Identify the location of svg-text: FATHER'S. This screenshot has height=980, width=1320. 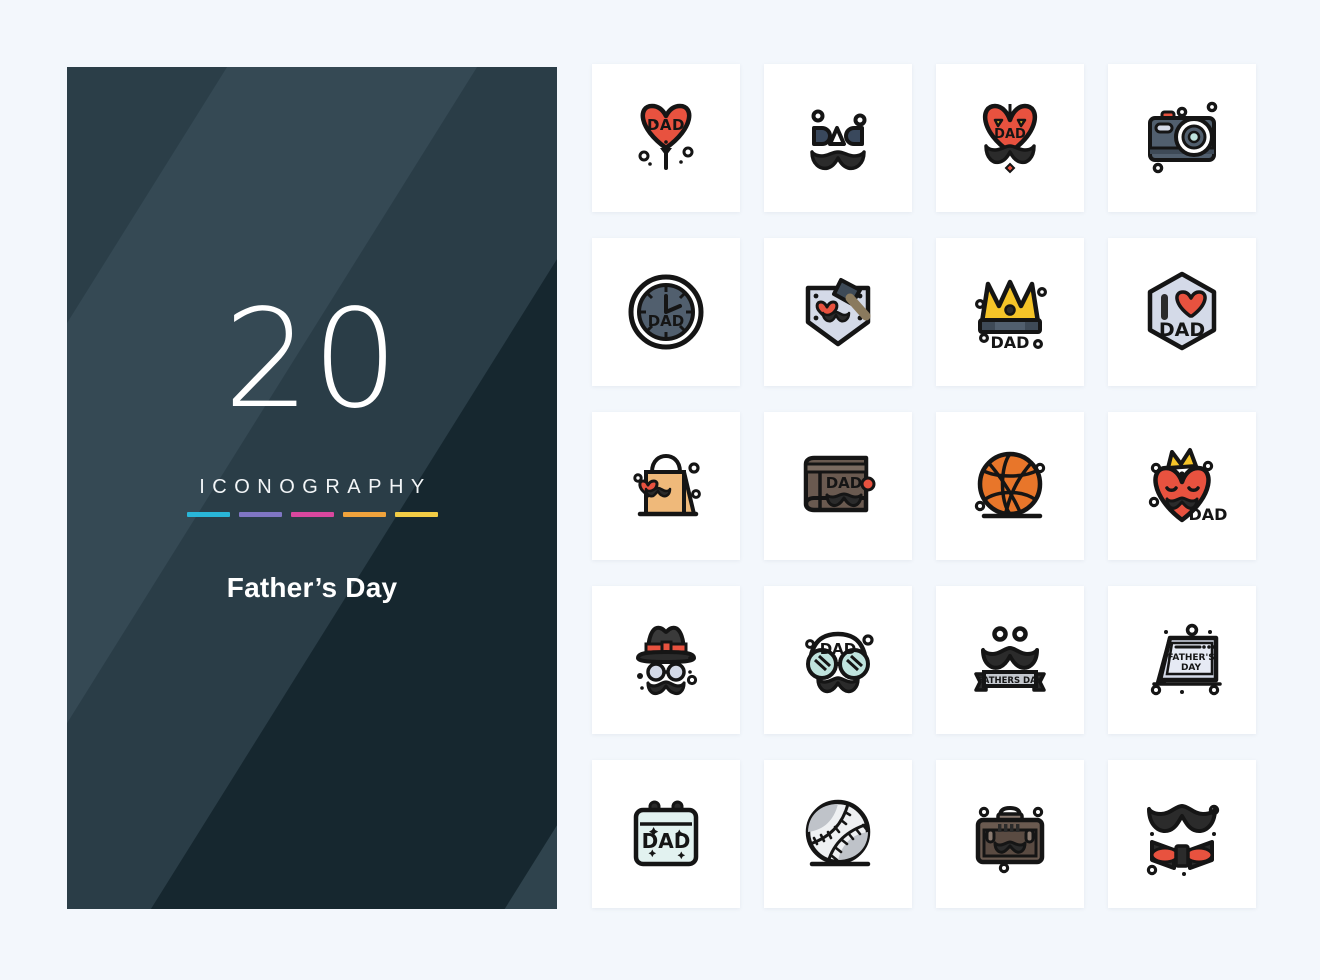
(1190, 658).